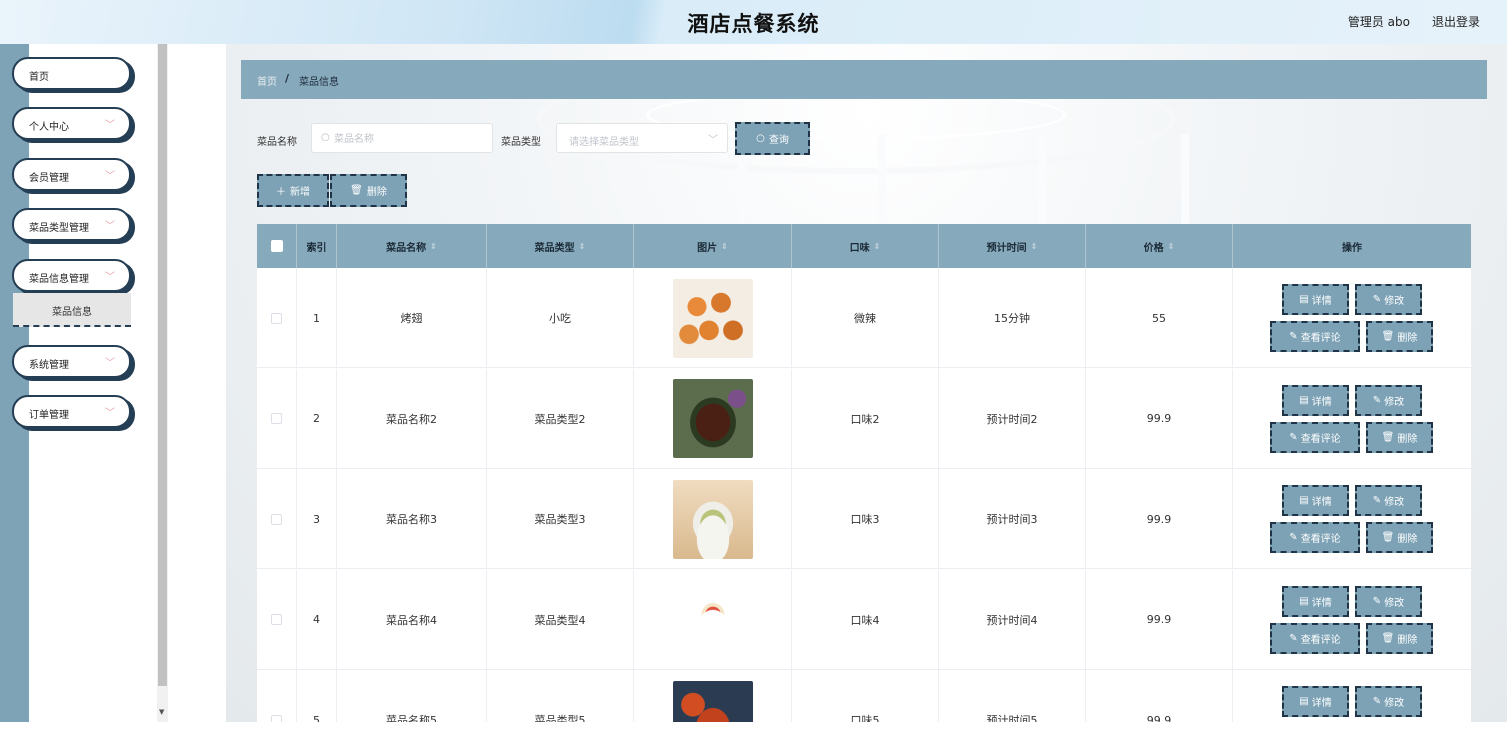  What do you see at coordinates (411, 620) in the screenshot?
I see `dish-name-value: 菜品名称4` at bounding box center [411, 620].